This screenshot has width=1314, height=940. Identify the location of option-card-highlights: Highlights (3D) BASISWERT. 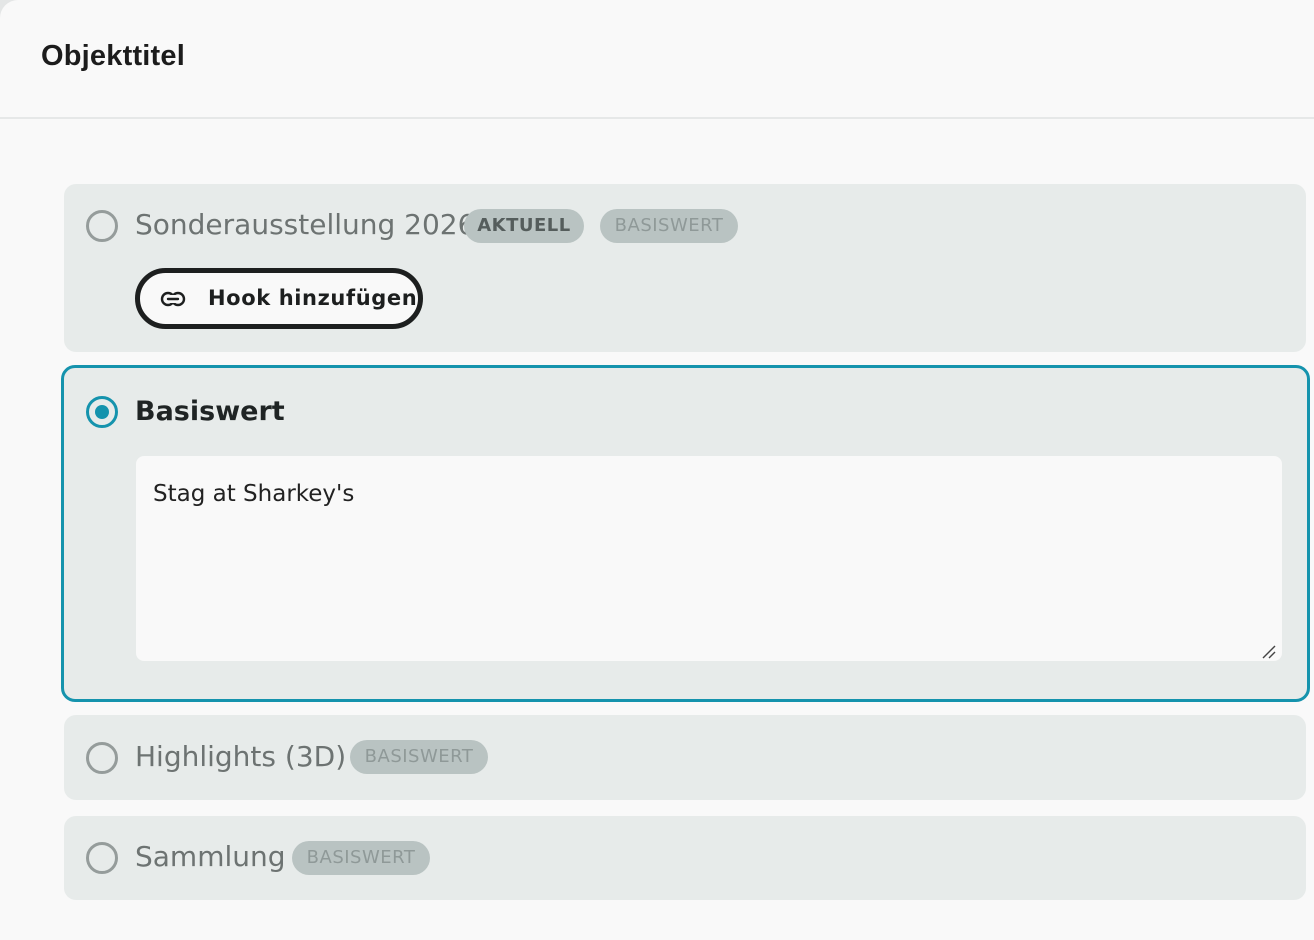
(685, 757).